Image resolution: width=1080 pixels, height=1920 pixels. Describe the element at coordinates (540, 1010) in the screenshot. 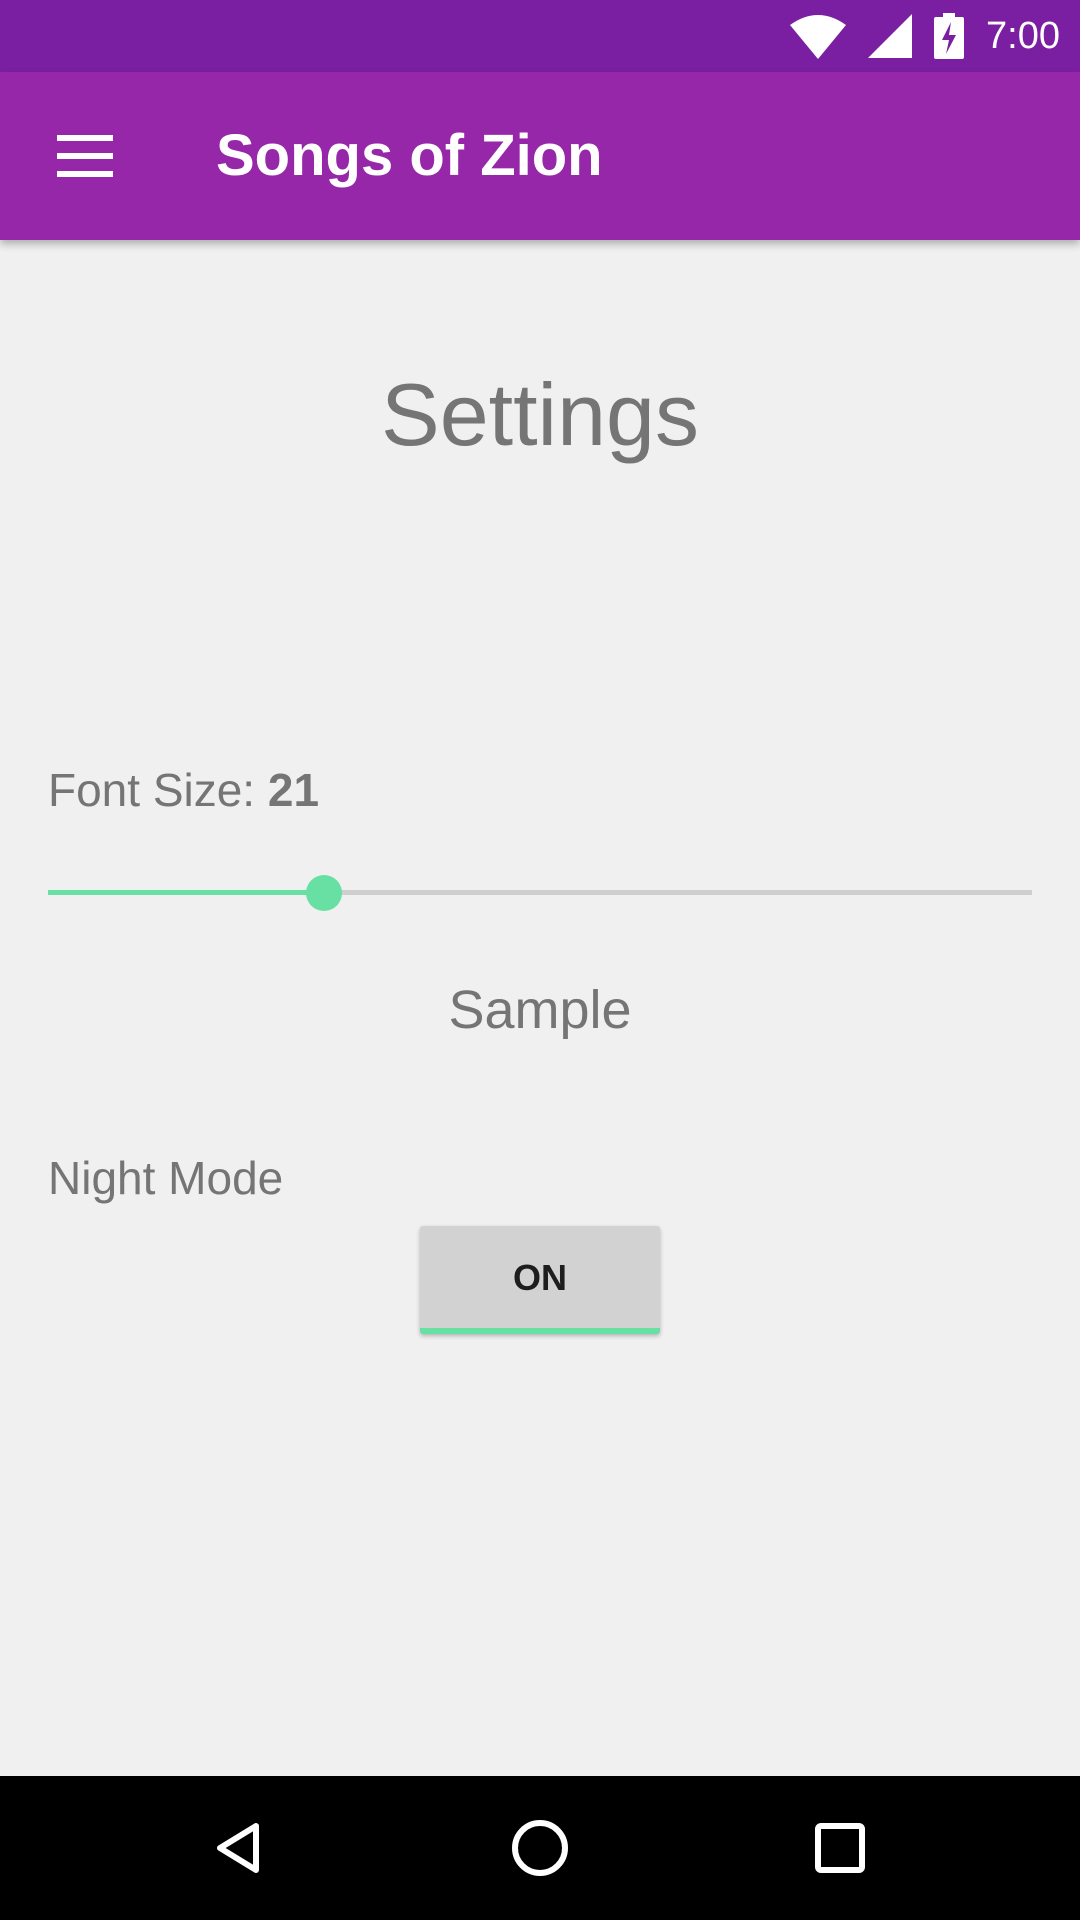

I see `font-sample-text: Sample` at that location.